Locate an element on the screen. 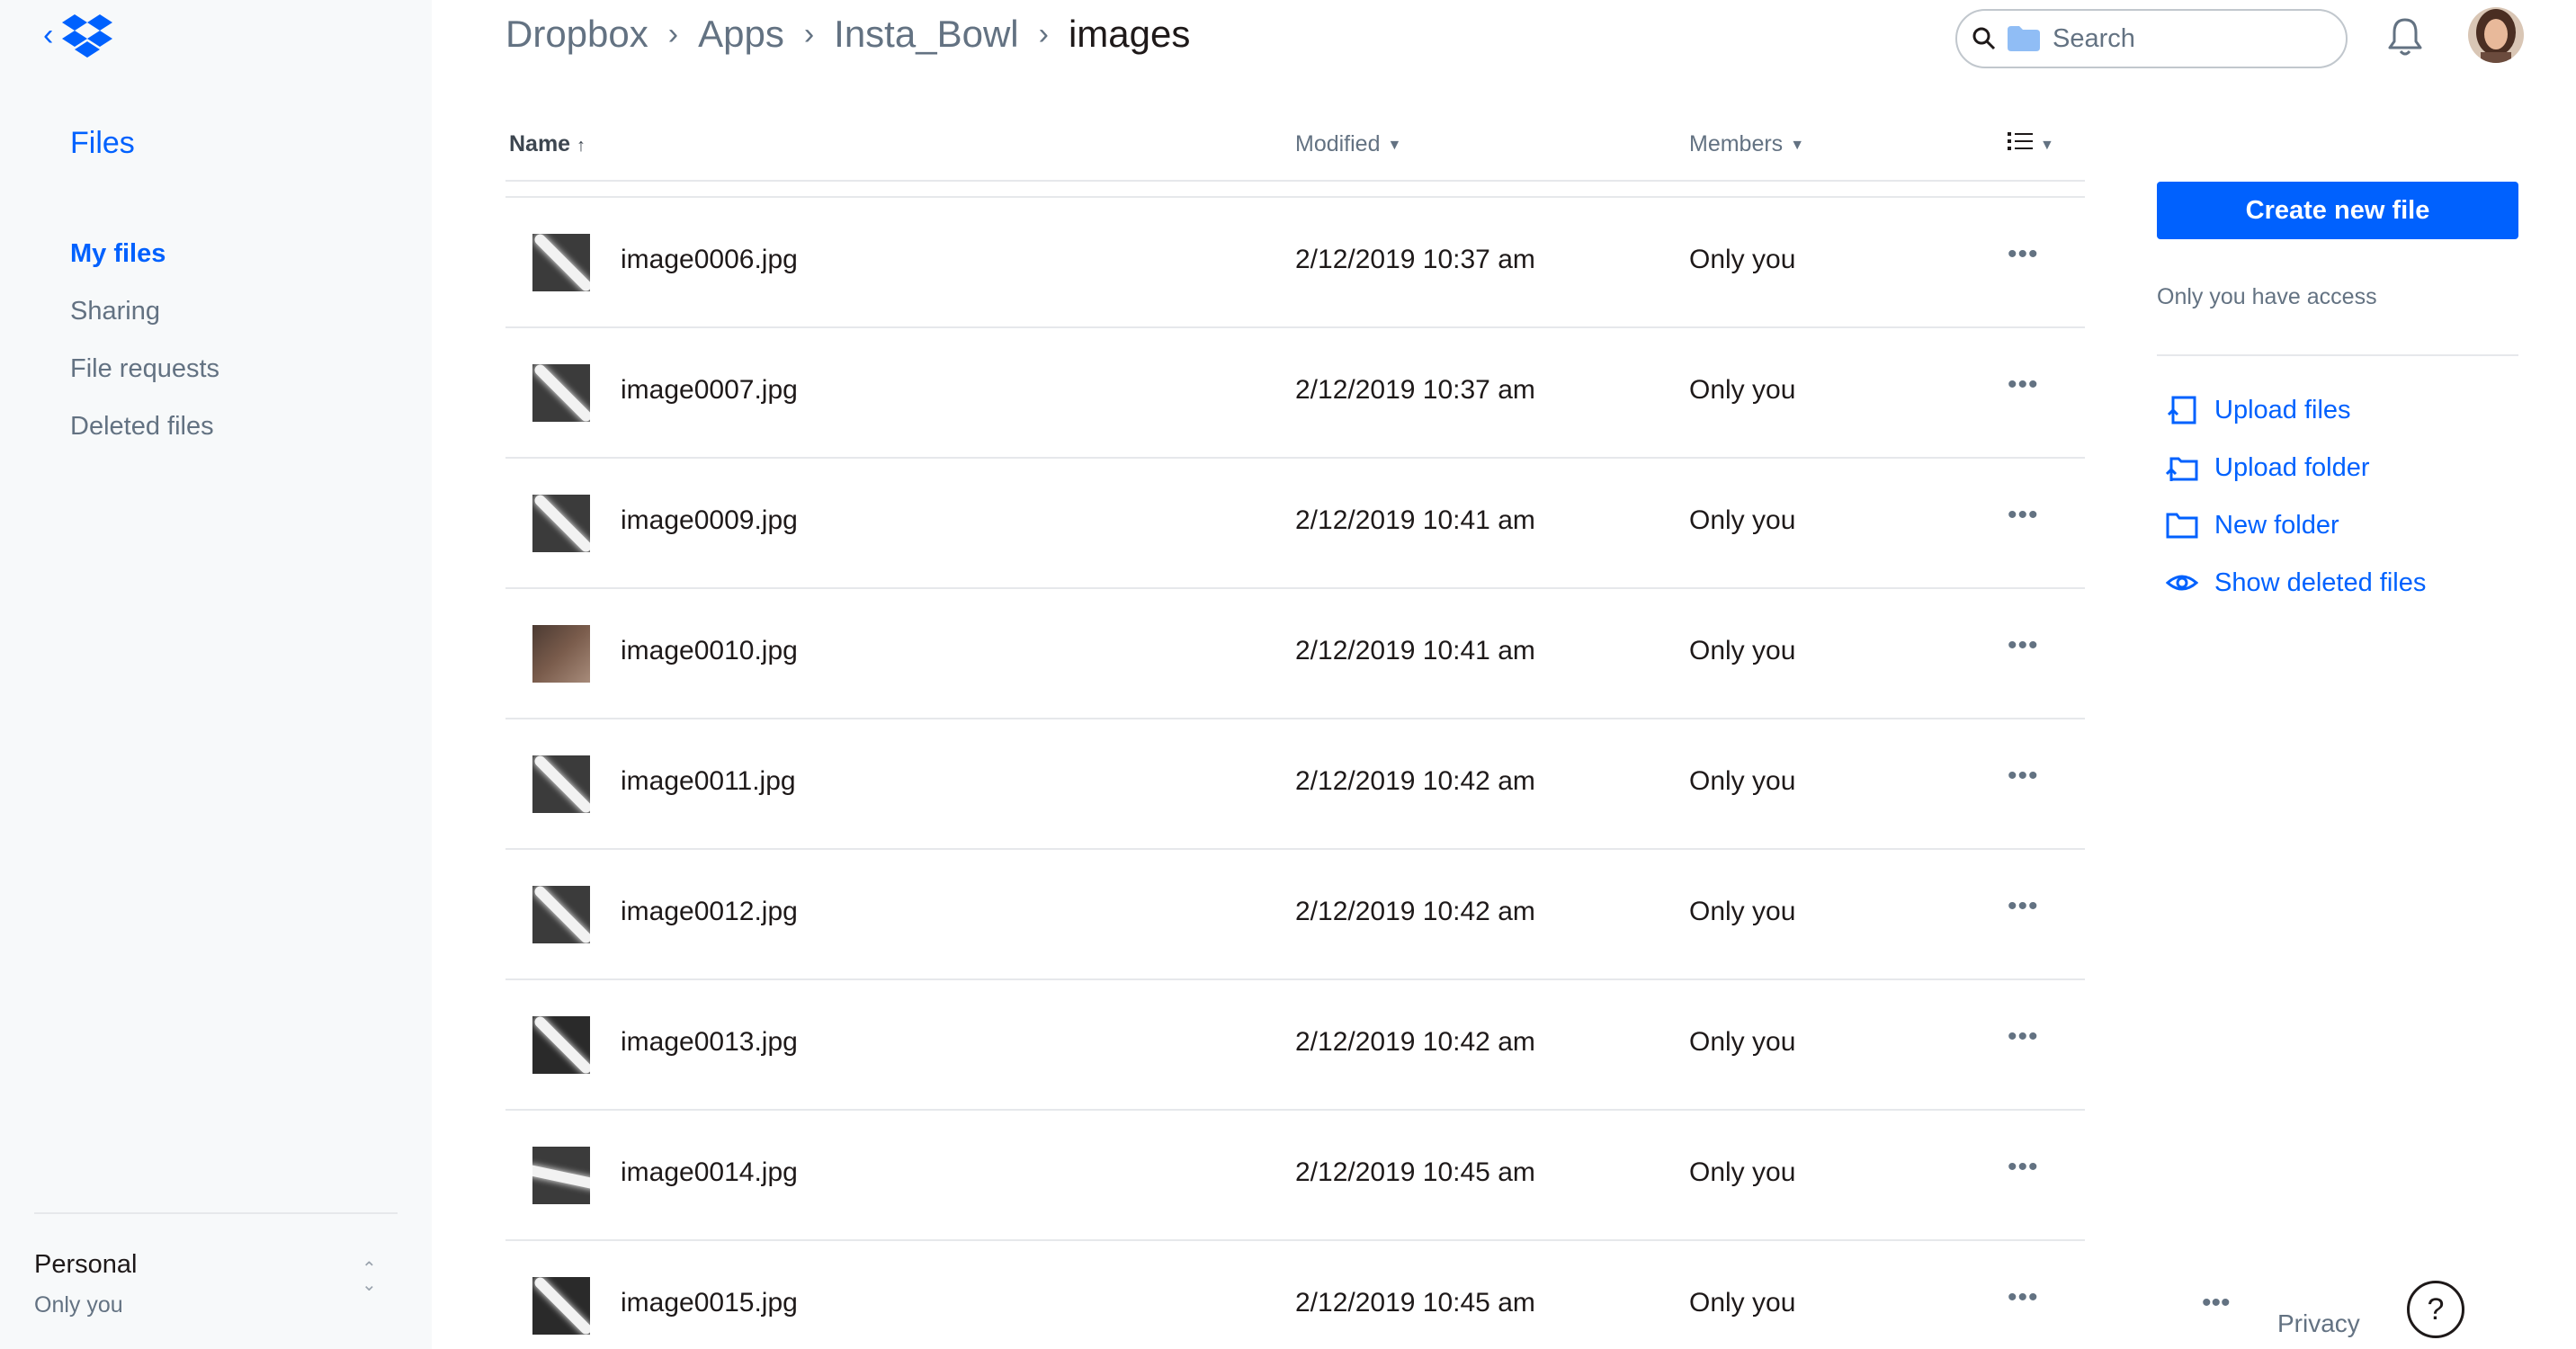 The width and height of the screenshot is (2576, 1349). file-name: image0011.jpg is located at coordinates (708, 781).